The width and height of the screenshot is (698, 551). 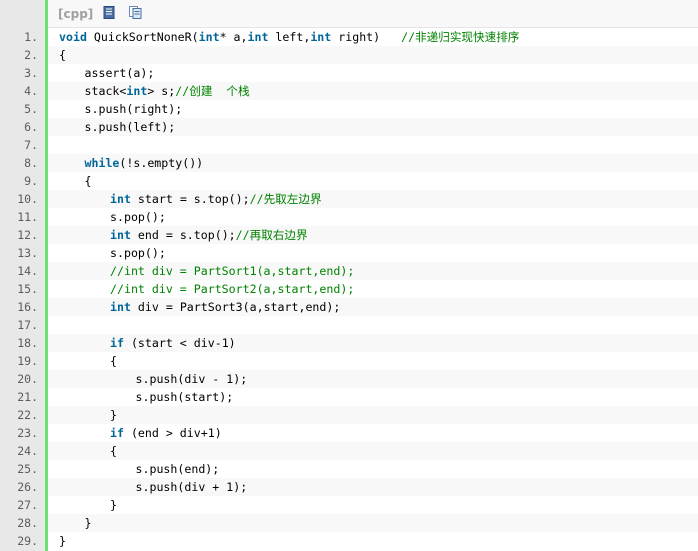 I want to click on code-line: 26. s.push(div + 1);, so click(x=349, y=487).